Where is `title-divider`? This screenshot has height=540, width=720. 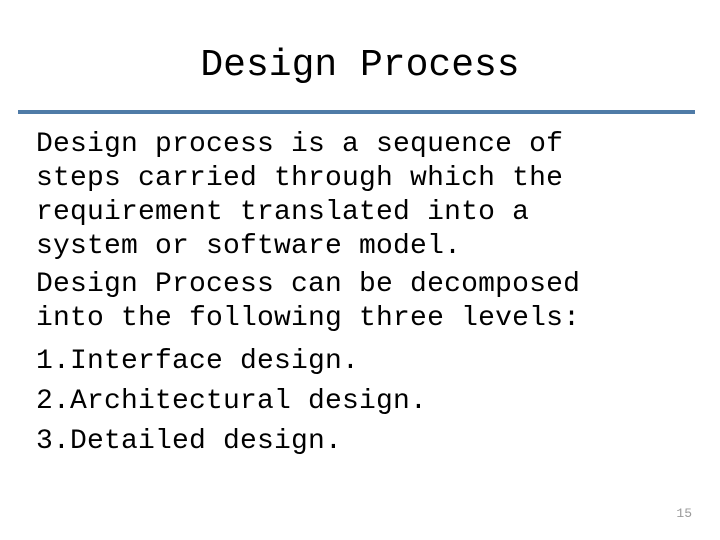 title-divider is located at coordinates (356, 112).